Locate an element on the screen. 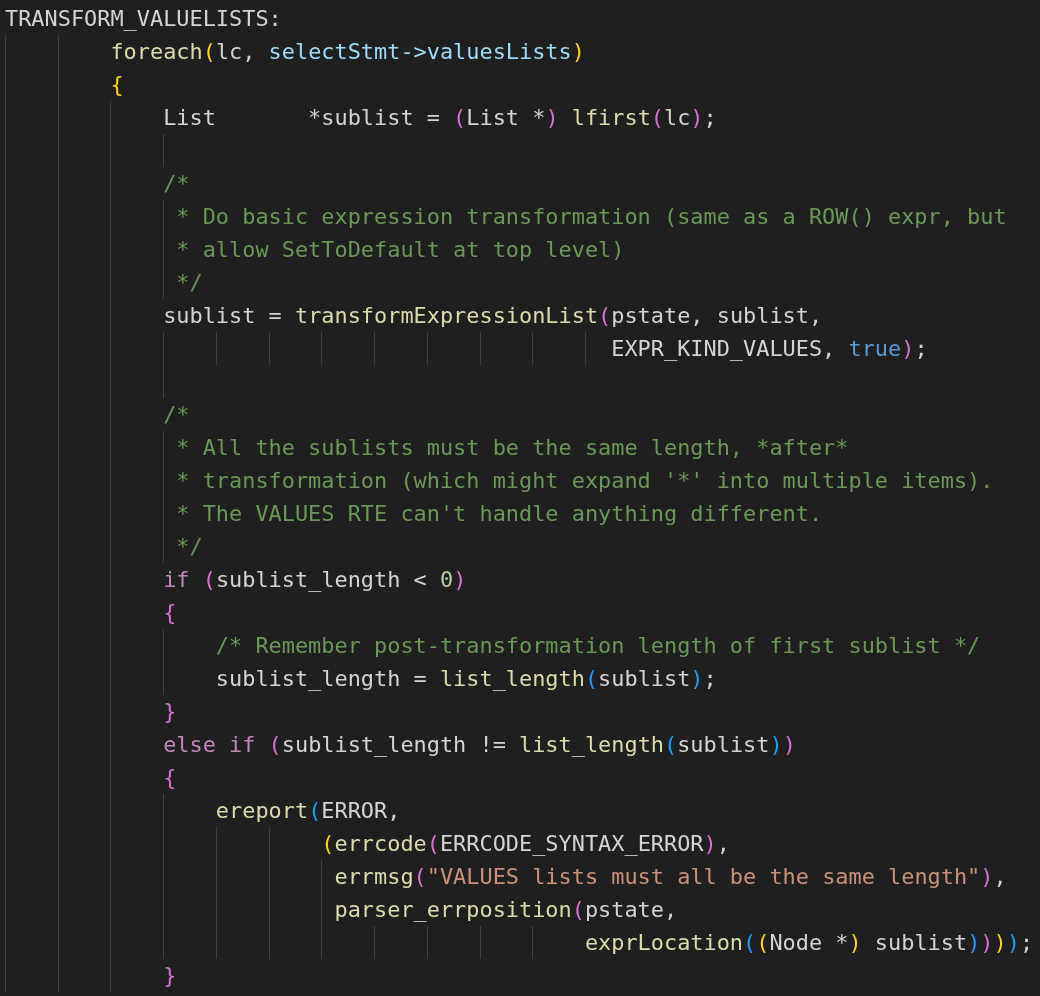 The height and width of the screenshot is (996, 1040). code-line: * All the sublists must be the same length, *after* is located at coordinates (512, 447).